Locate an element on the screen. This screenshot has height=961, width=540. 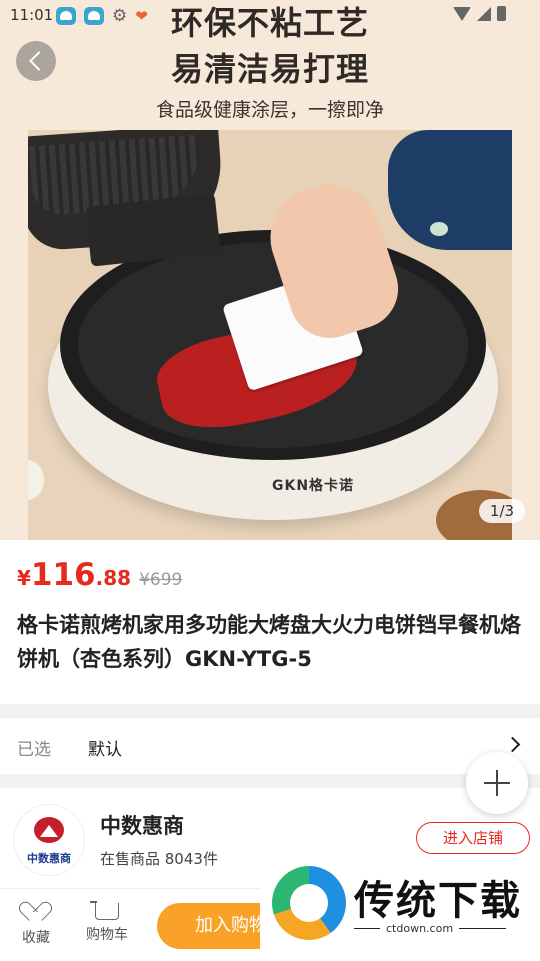
product-price: ¥ 116 .88 ¥699 is located at coordinates (100, 575).